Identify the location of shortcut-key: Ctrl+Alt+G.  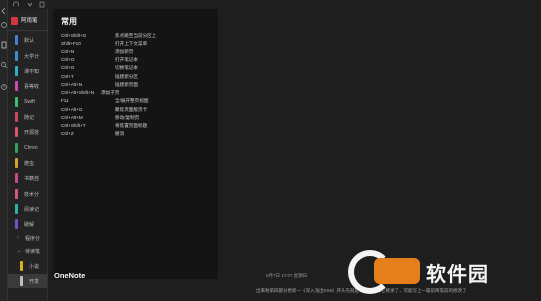
(72, 109).